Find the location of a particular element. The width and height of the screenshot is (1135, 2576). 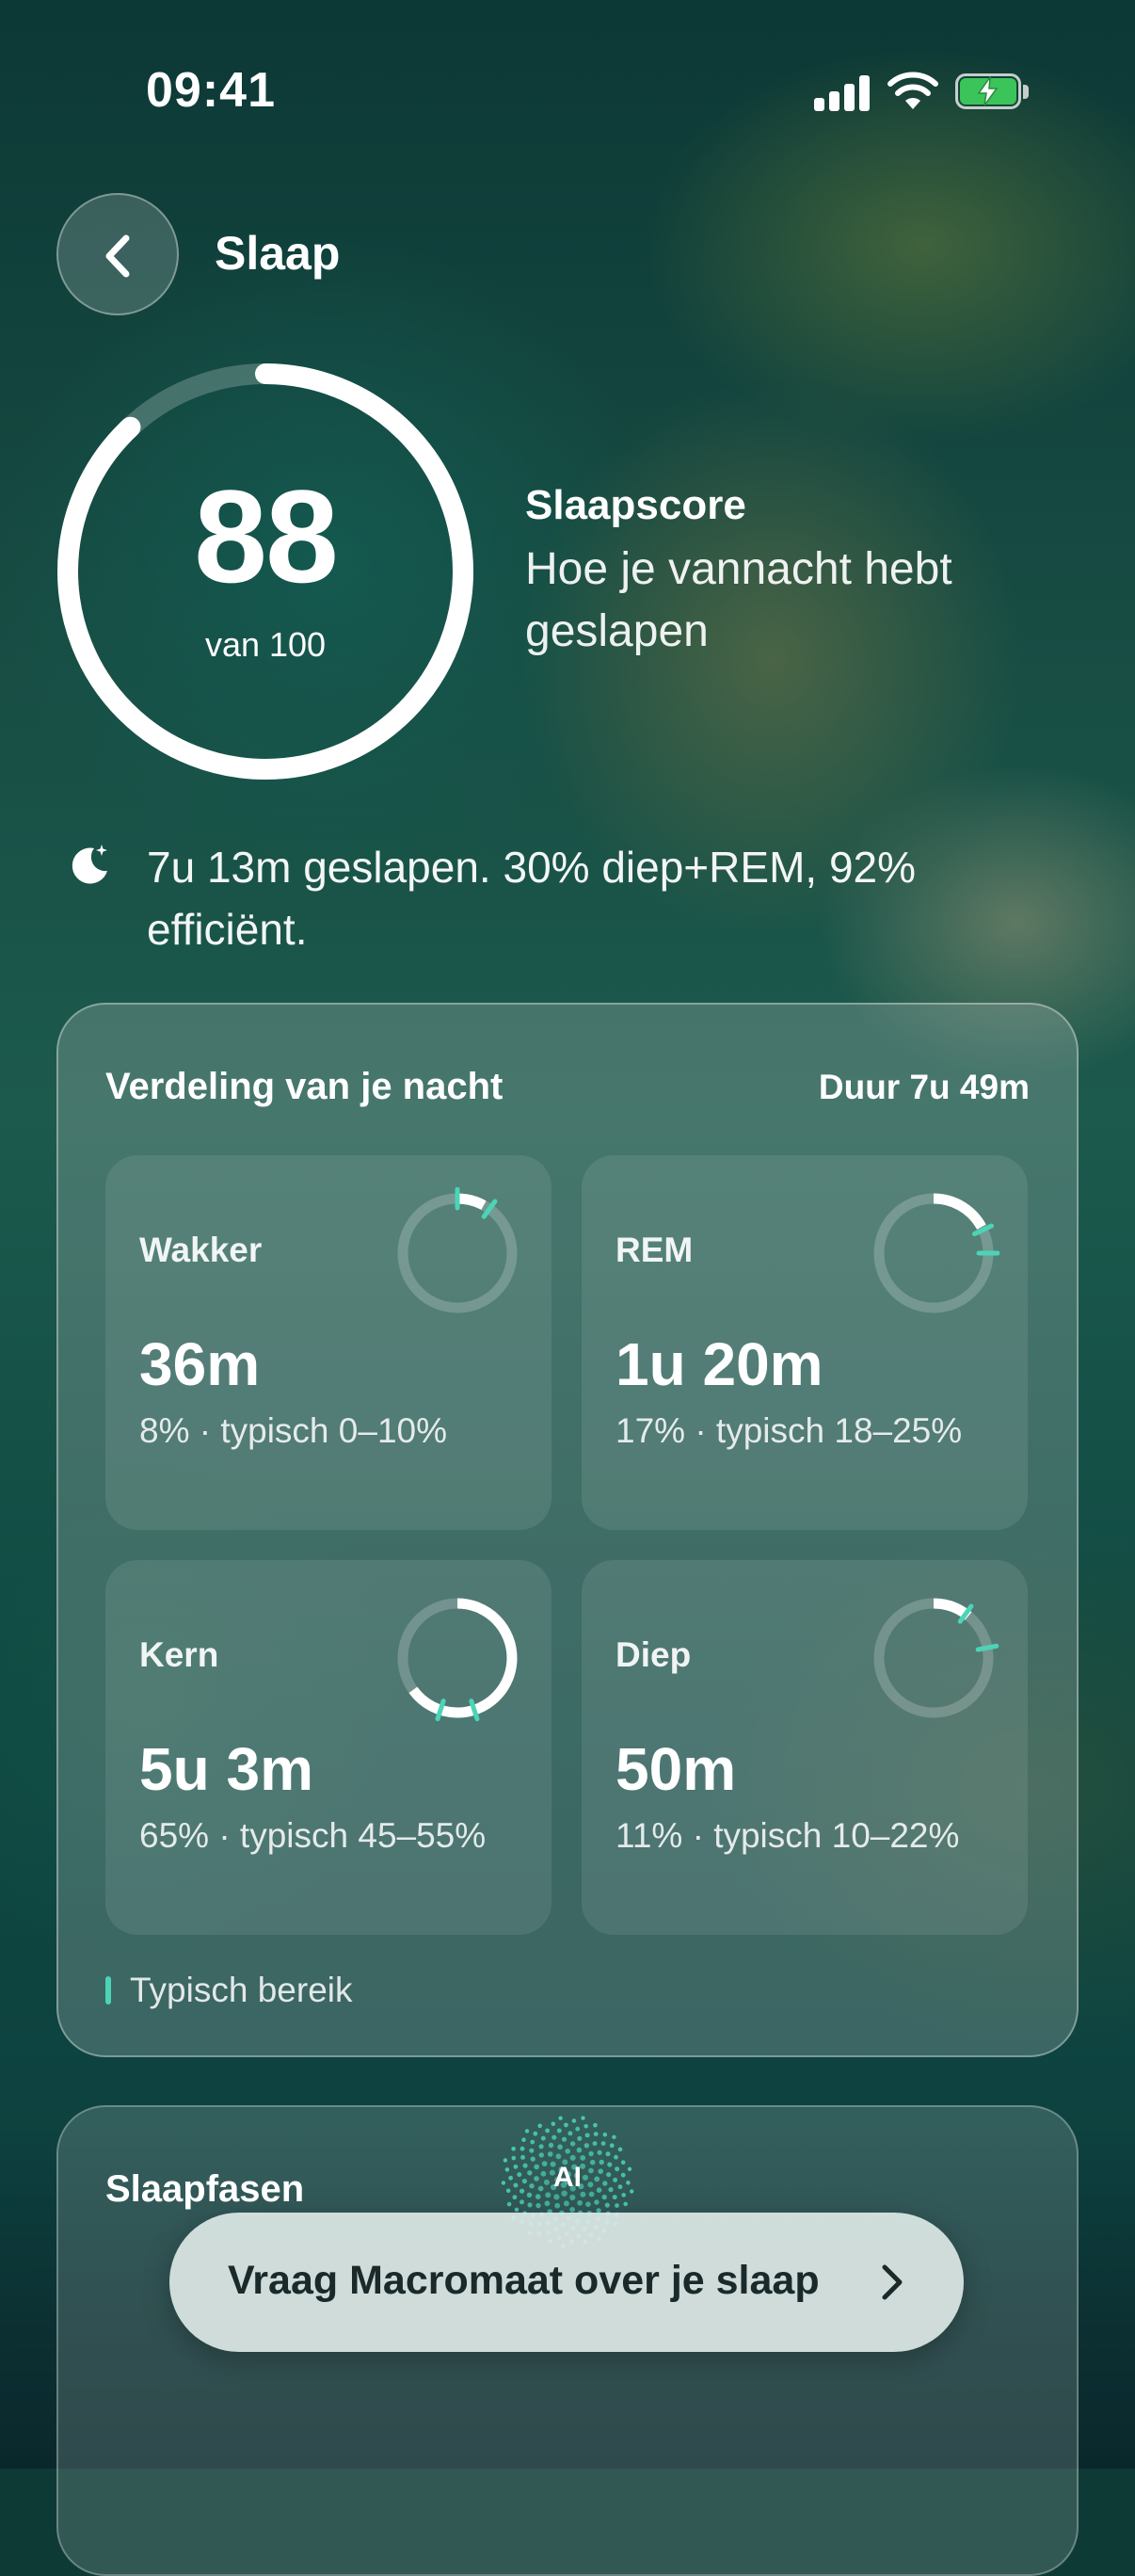

stage-name: Diep is located at coordinates (653, 1654).